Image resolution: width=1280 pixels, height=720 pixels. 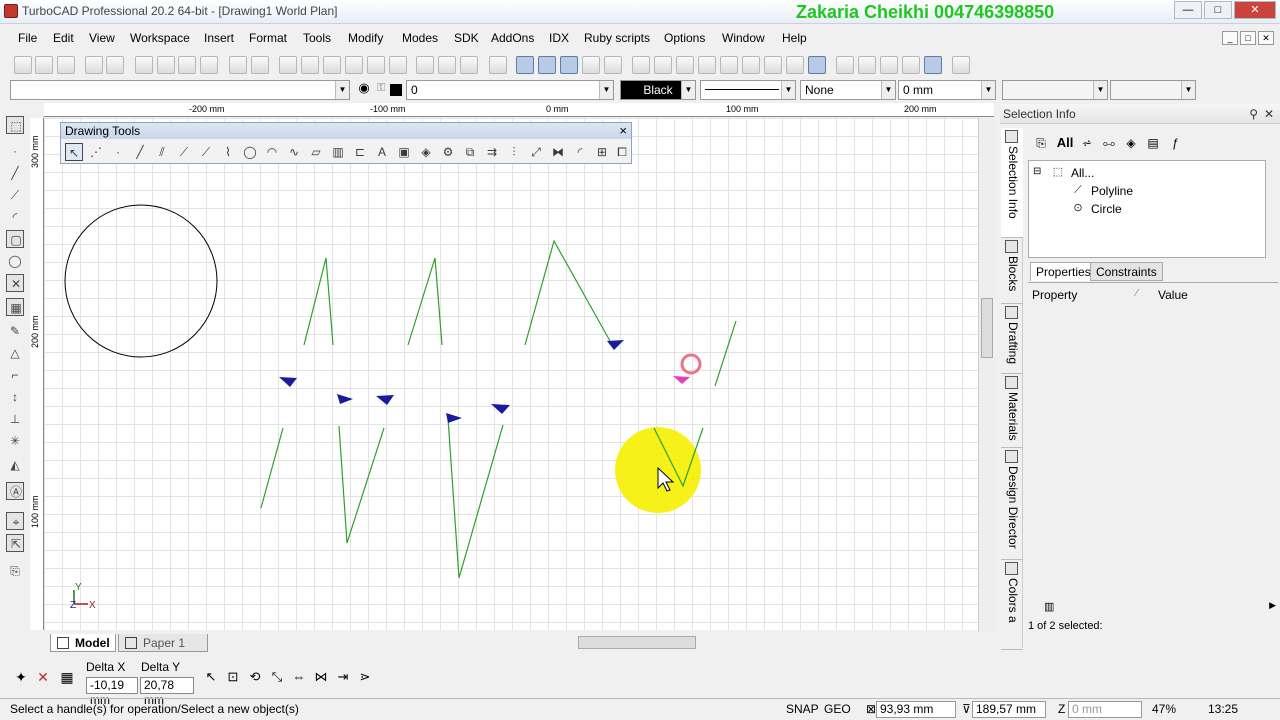 What do you see at coordinates (15, 491) in the screenshot?
I see `text-tool-icon: Ⓐ` at bounding box center [15, 491].